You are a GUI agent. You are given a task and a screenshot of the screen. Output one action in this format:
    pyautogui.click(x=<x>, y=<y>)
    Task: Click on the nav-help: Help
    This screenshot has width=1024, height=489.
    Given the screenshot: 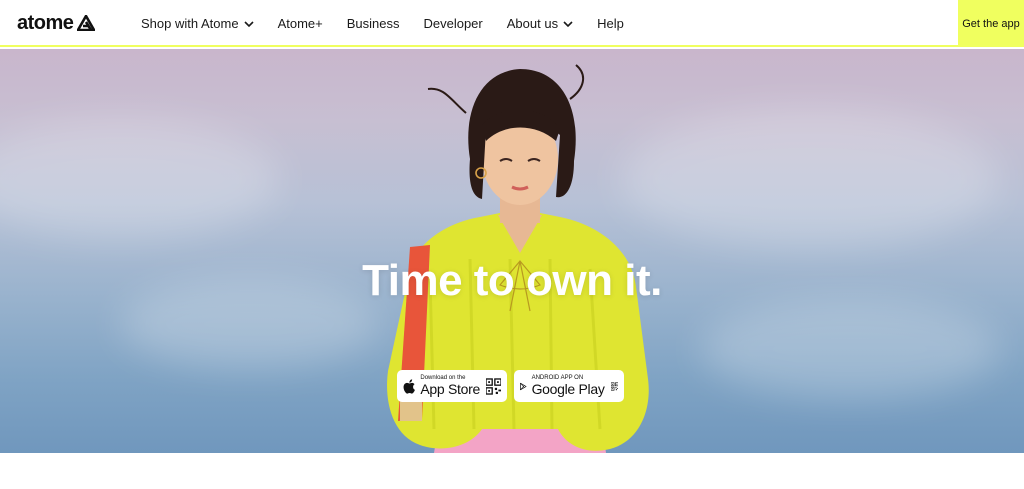 What is the action you would take?
    pyautogui.click(x=610, y=23)
    